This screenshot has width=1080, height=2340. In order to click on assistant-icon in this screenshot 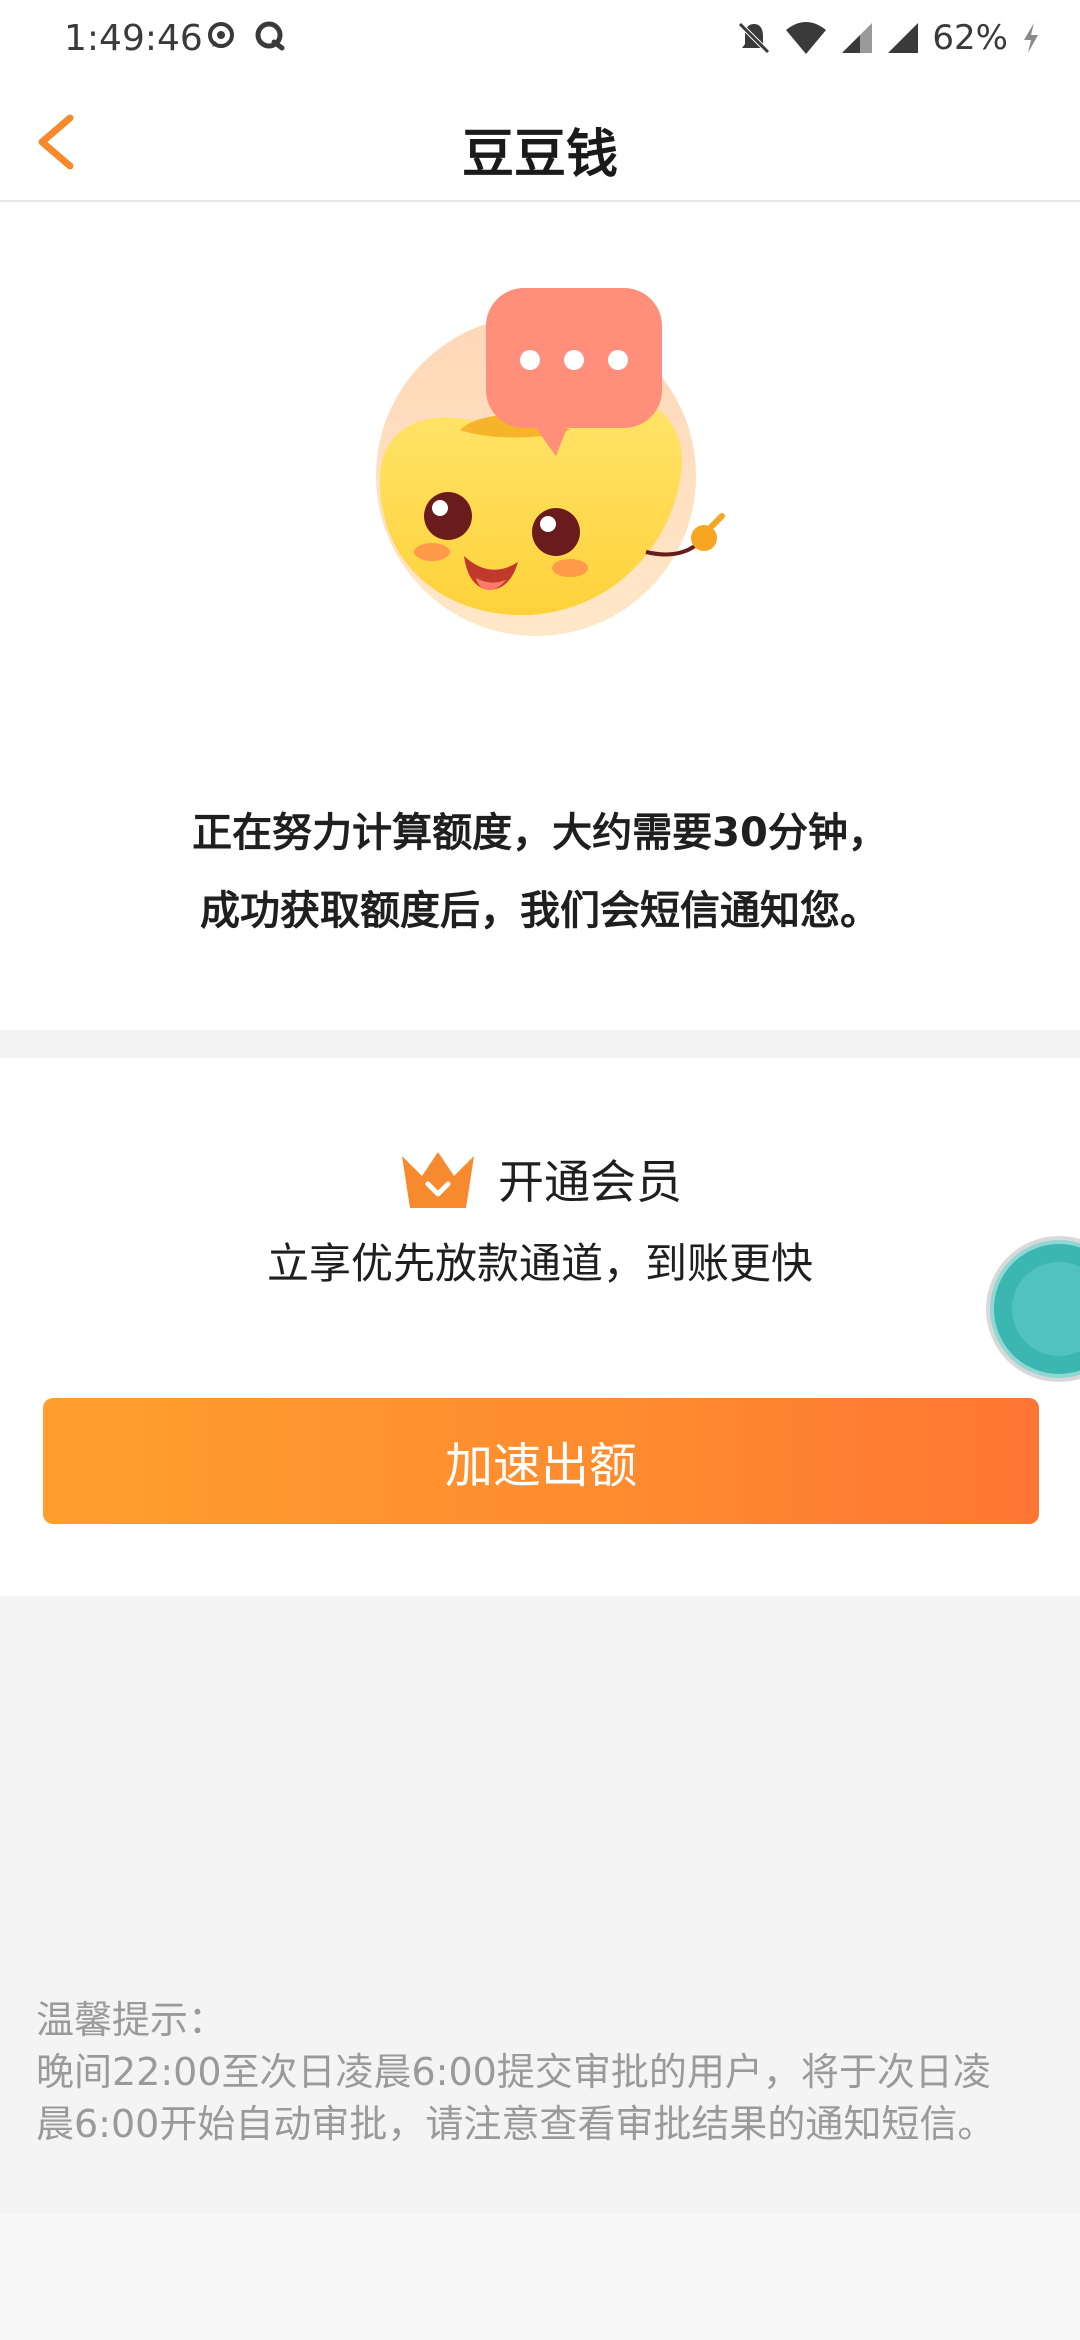, I will do `click(1046, 1309)`.